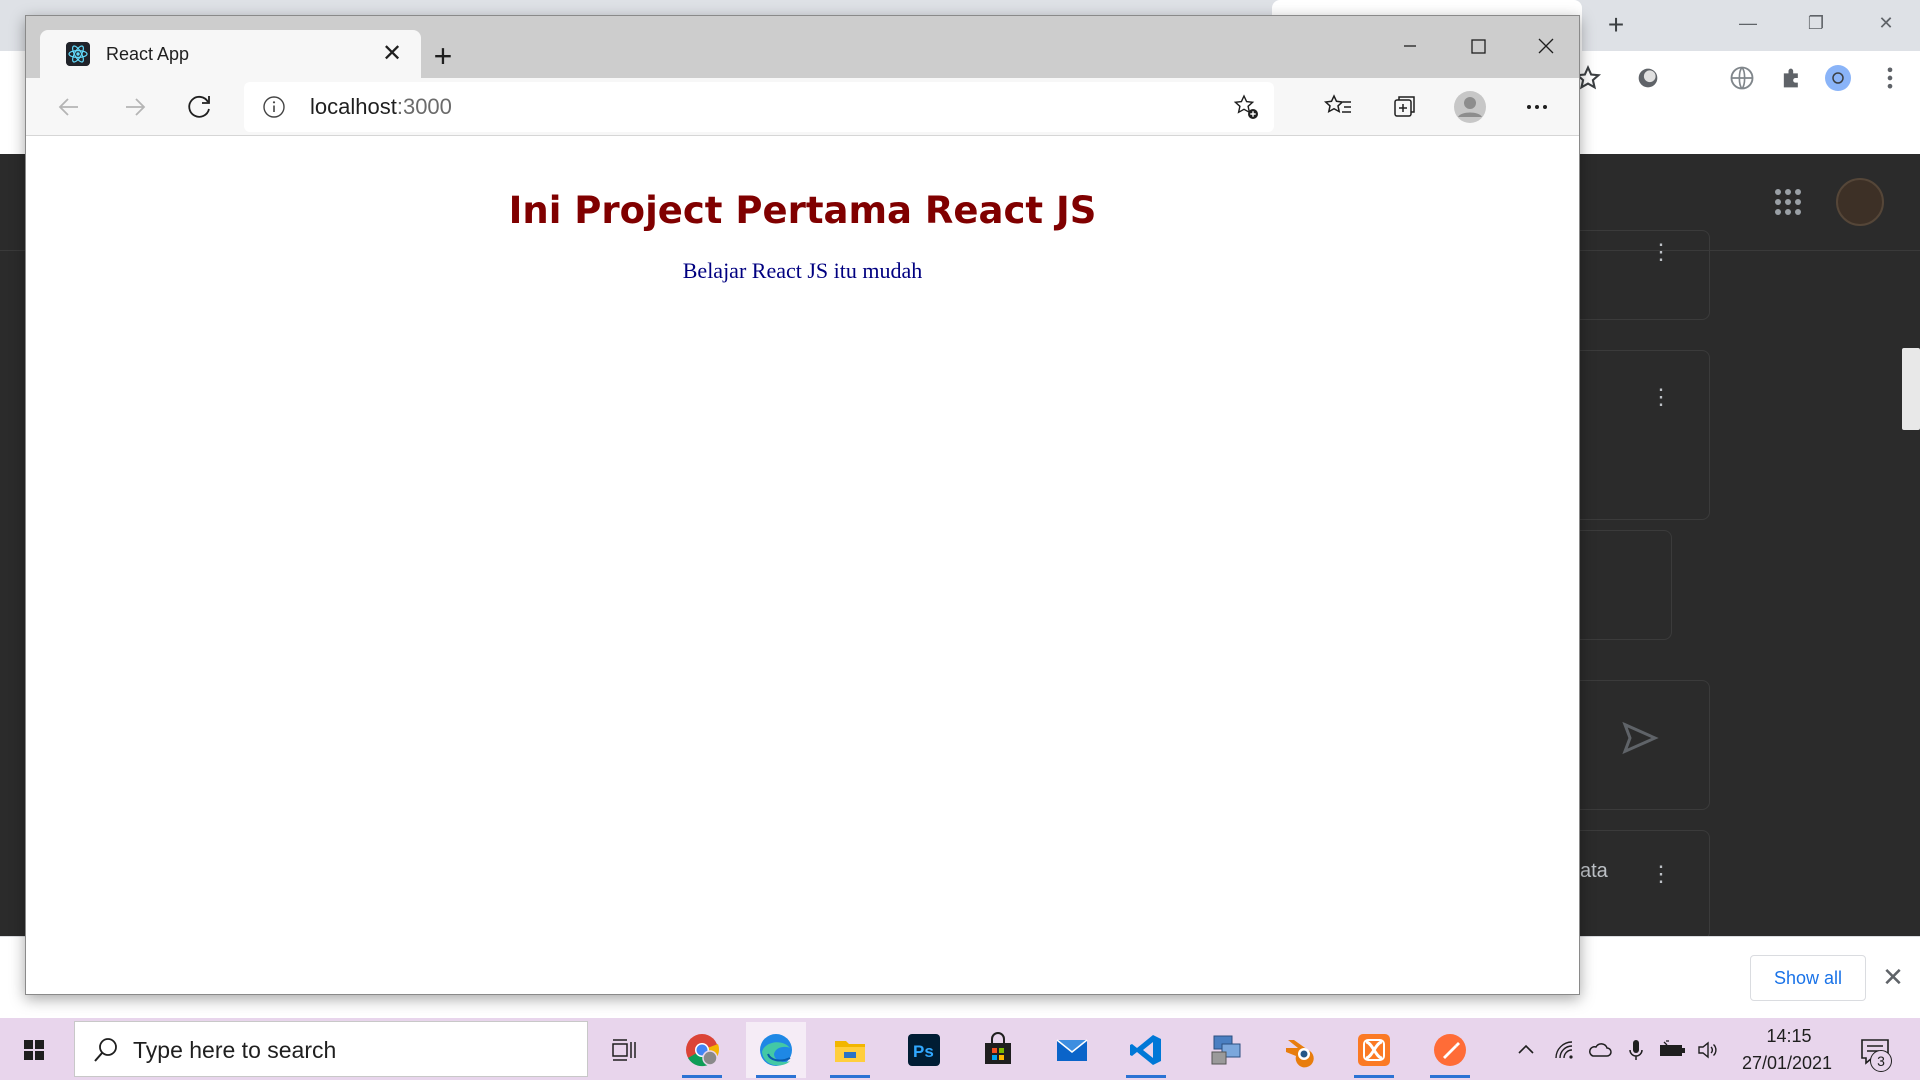 Image resolution: width=1920 pixels, height=1080 pixels. I want to click on background-scrollbar, so click(1911, 389).